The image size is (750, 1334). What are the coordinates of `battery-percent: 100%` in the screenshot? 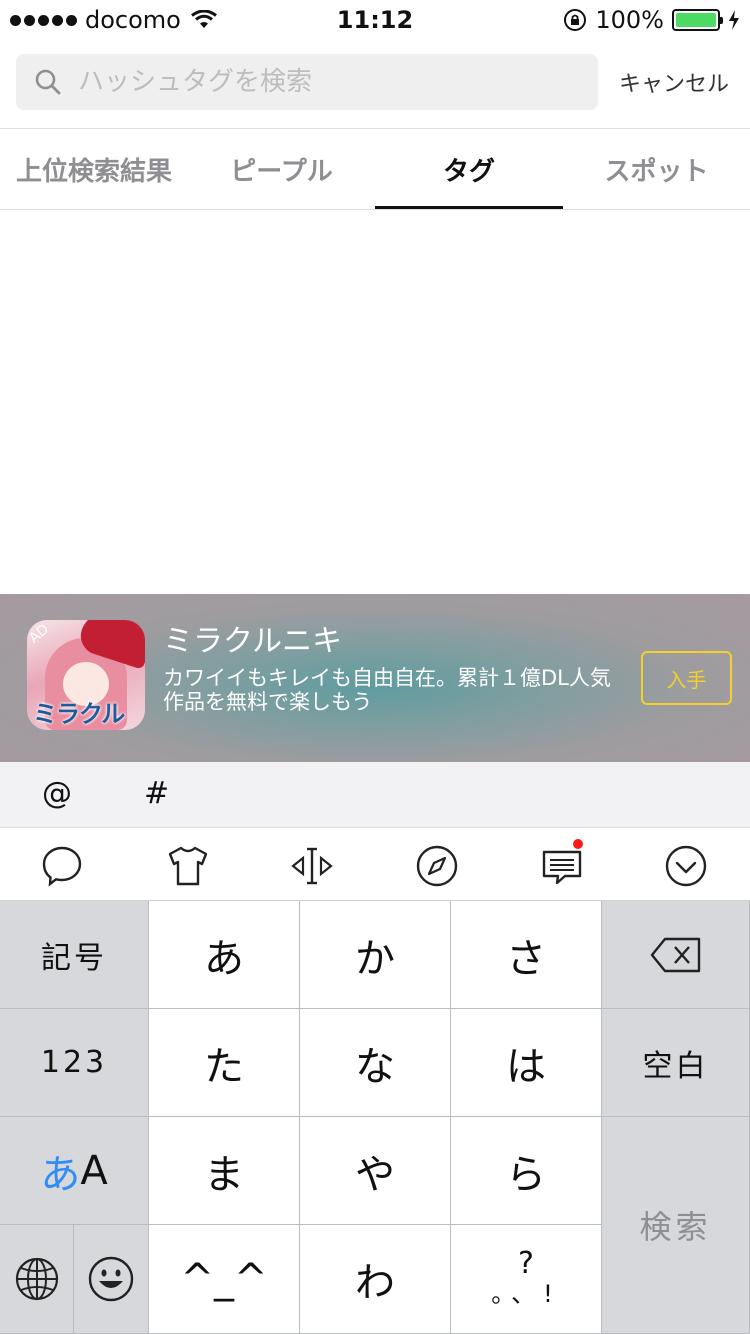 It's located at (629, 20).